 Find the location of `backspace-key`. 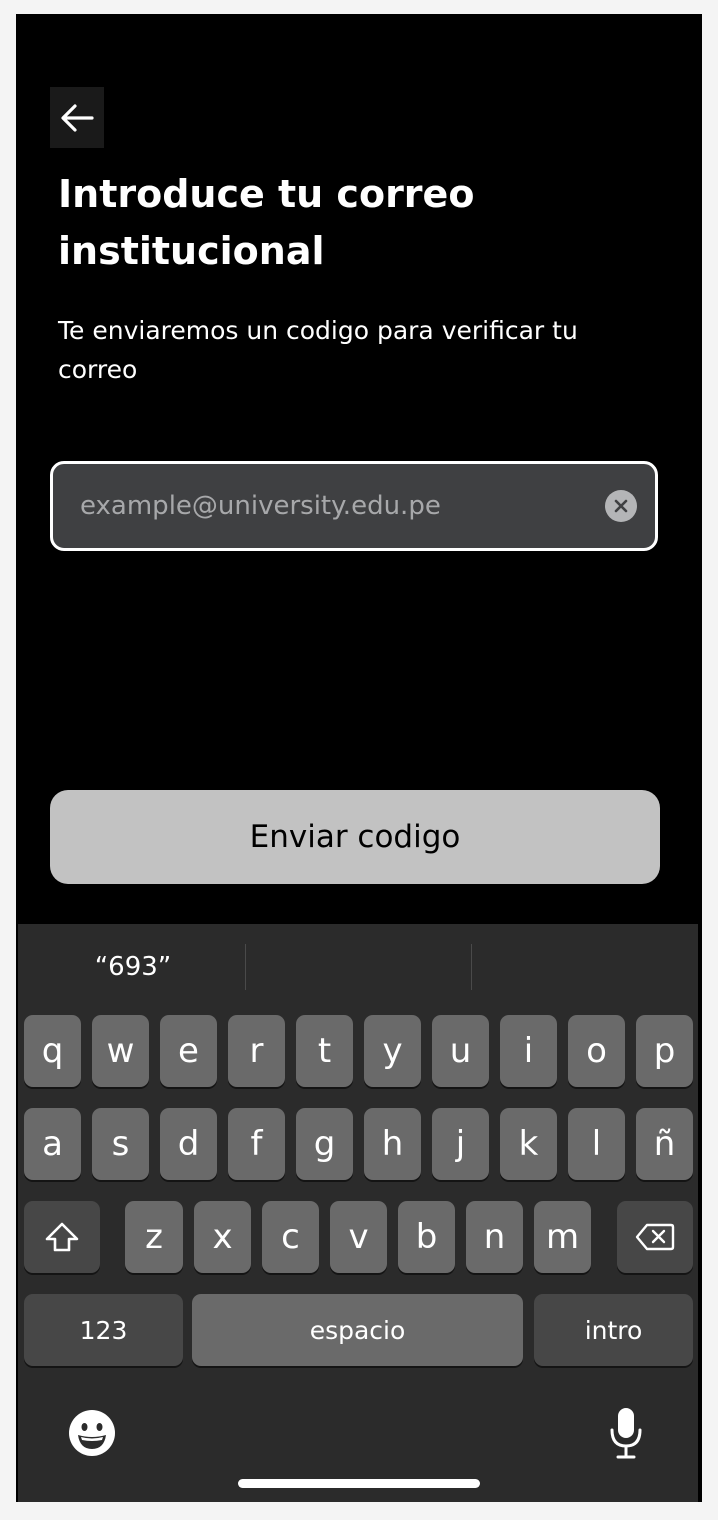

backspace-key is located at coordinates (655, 1237).